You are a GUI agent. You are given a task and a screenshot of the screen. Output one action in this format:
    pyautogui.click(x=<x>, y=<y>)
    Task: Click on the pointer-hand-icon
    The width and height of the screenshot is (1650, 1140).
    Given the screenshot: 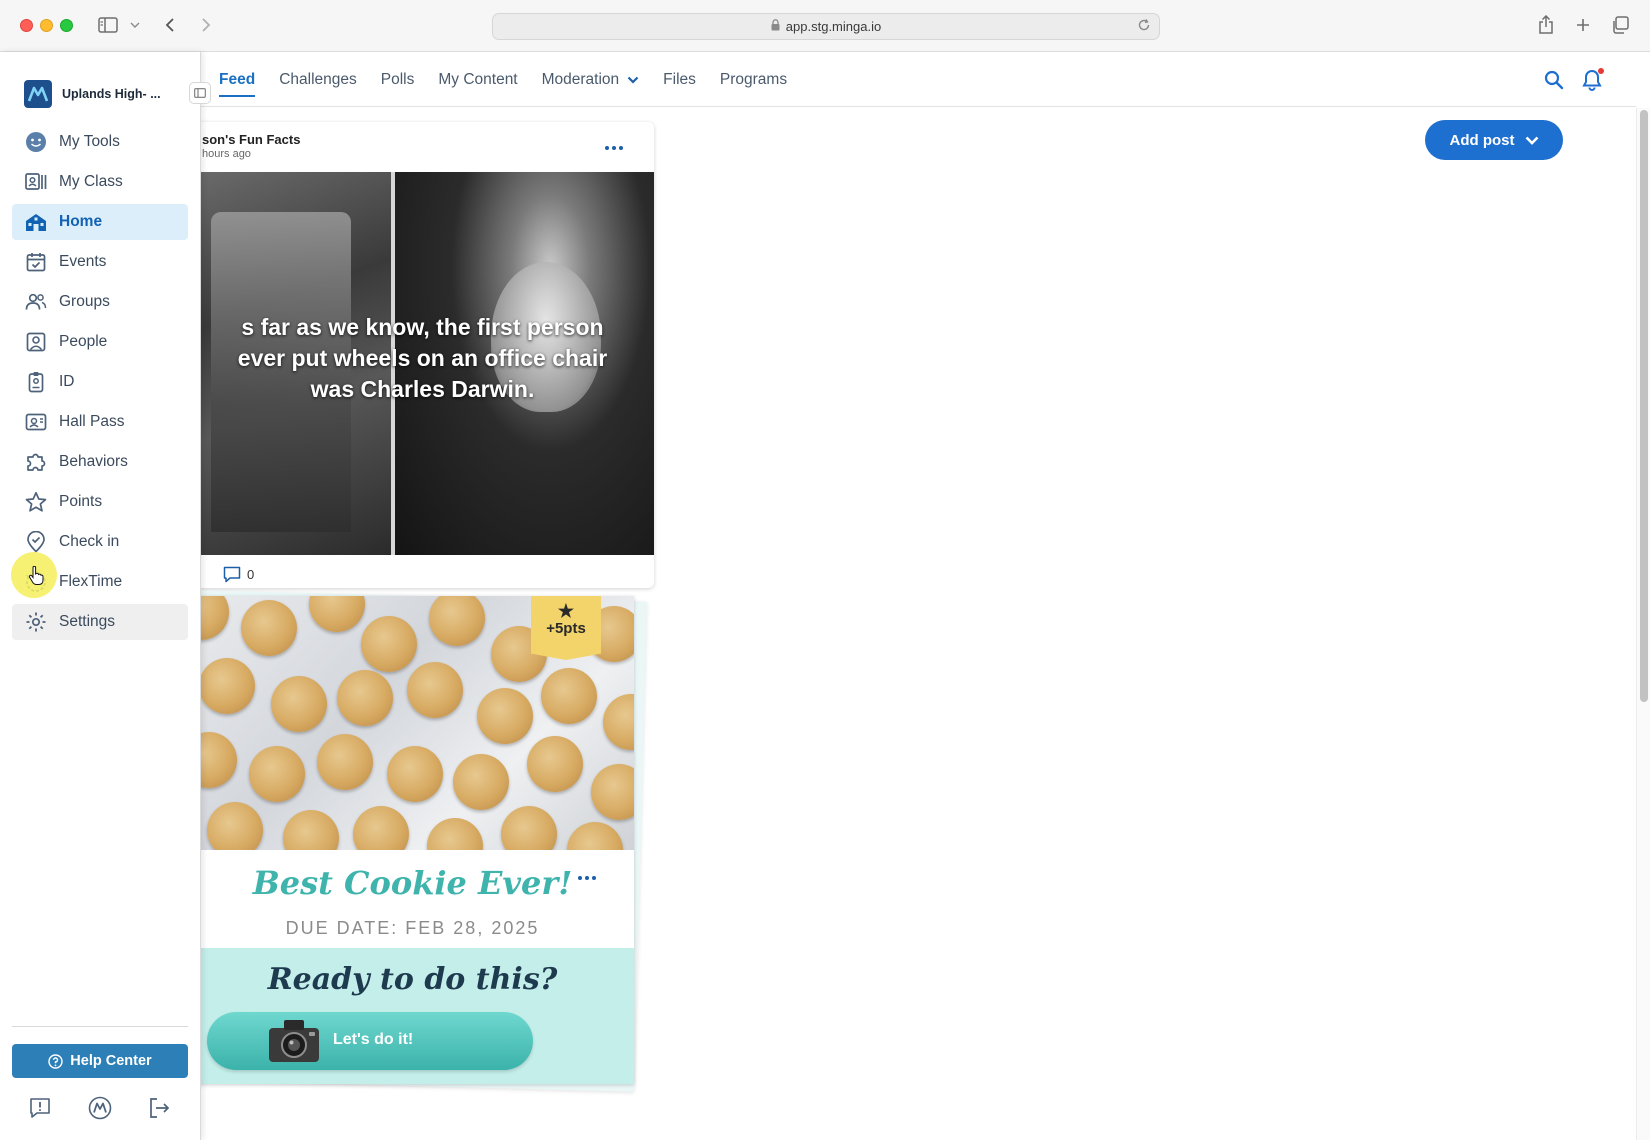 What is the action you would take?
    pyautogui.click(x=36, y=578)
    